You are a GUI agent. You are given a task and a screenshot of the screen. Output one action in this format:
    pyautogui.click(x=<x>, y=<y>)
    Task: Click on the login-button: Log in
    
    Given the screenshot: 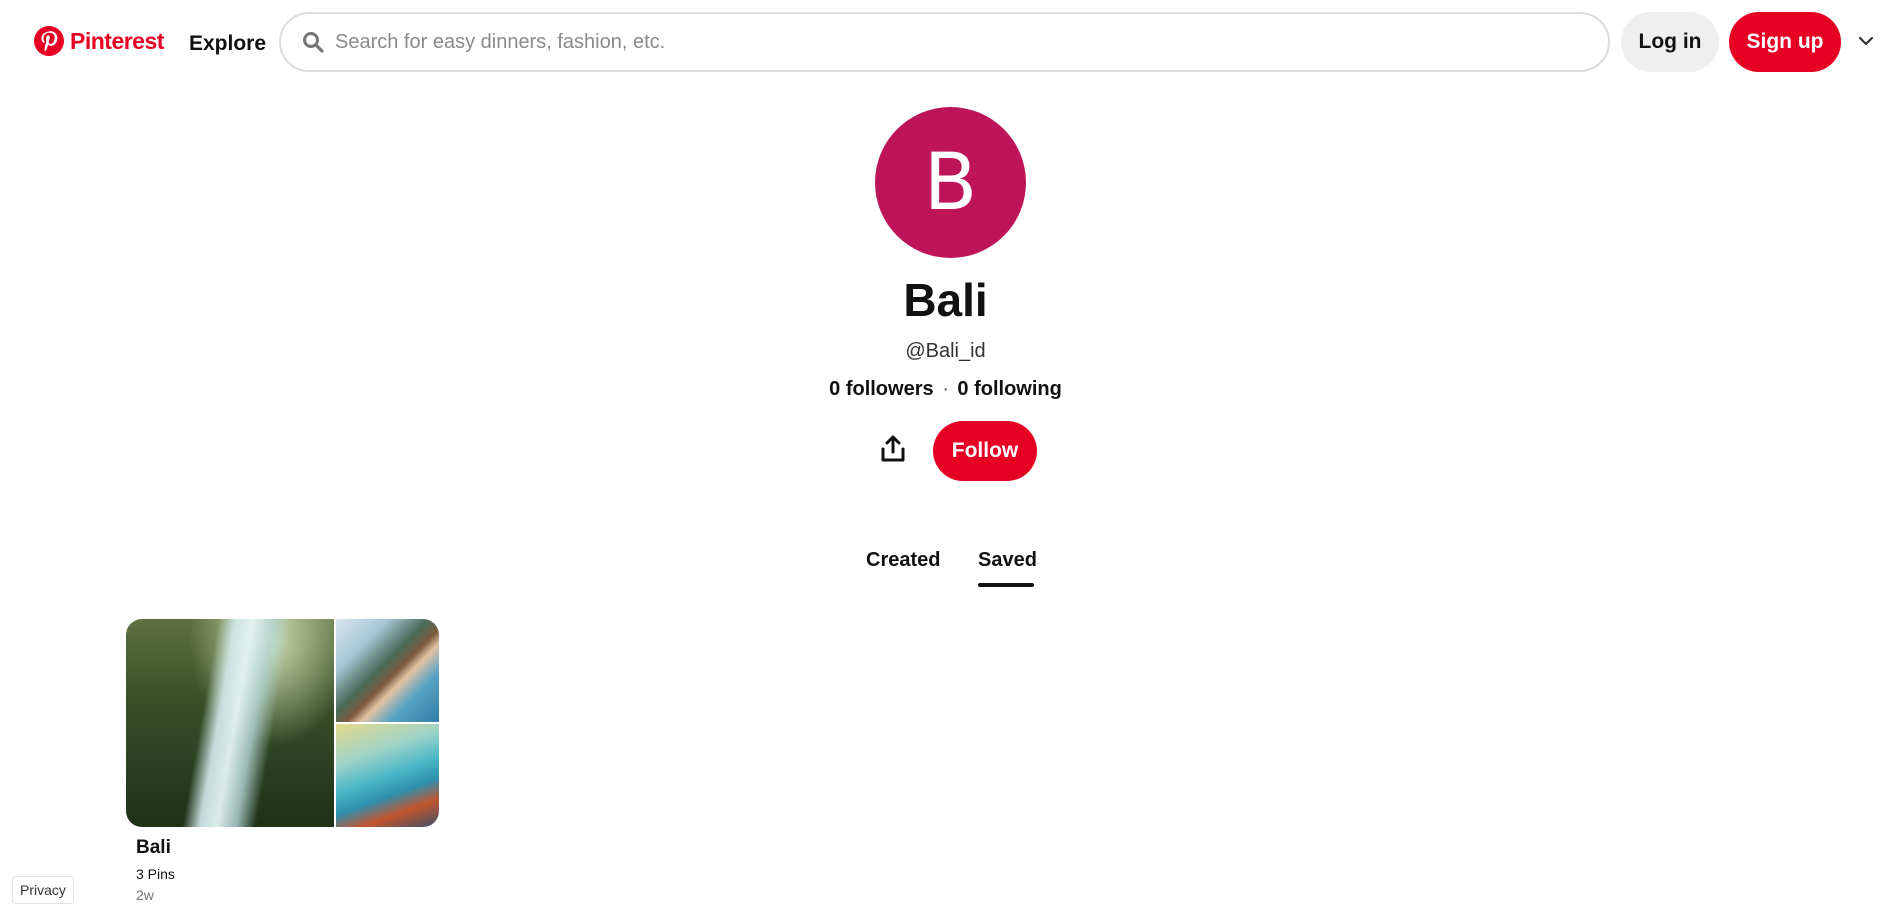 What is the action you would take?
    pyautogui.click(x=1670, y=42)
    